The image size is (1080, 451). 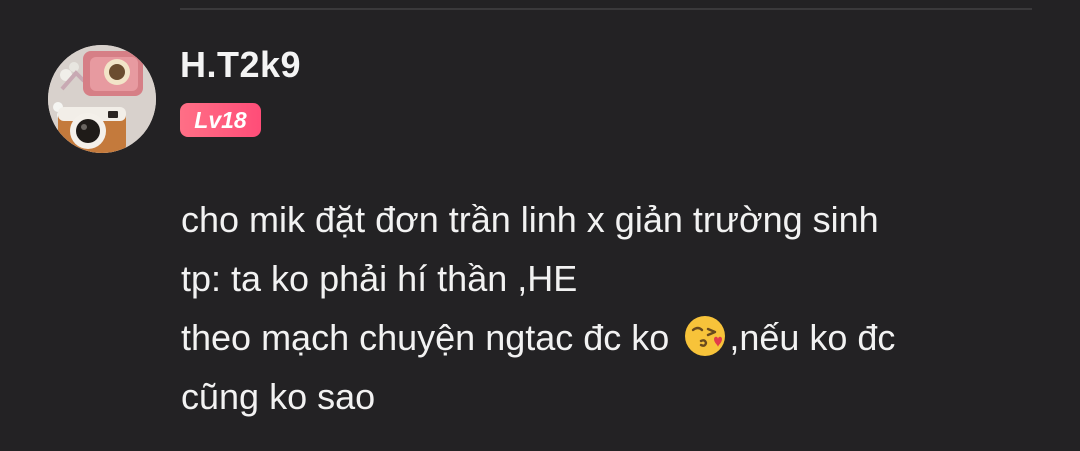 I want to click on divider, so click(x=606, y=9).